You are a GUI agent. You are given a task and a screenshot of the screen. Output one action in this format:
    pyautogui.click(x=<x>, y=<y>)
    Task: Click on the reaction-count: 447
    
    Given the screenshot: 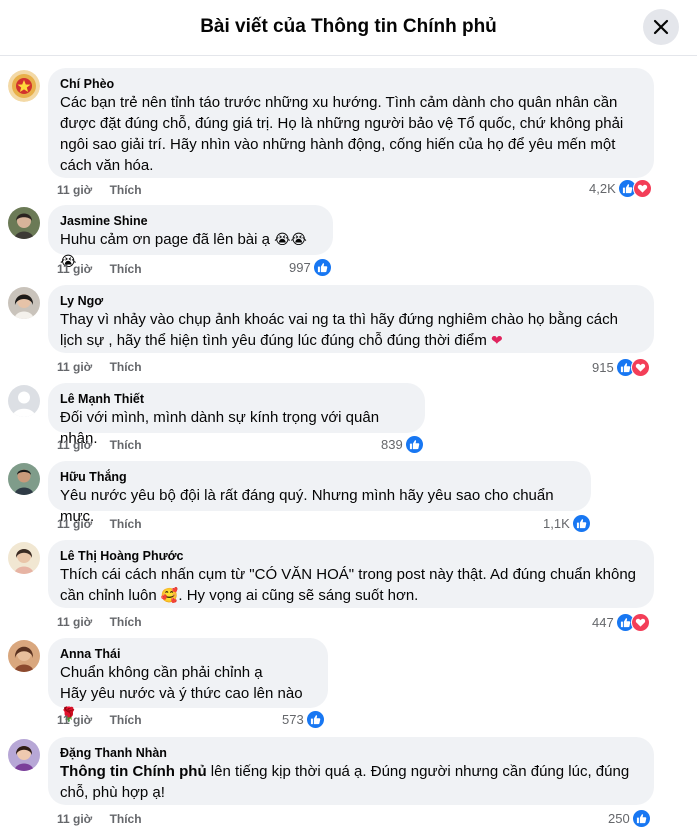 What is the action you would take?
    pyautogui.click(x=603, y=622)
    